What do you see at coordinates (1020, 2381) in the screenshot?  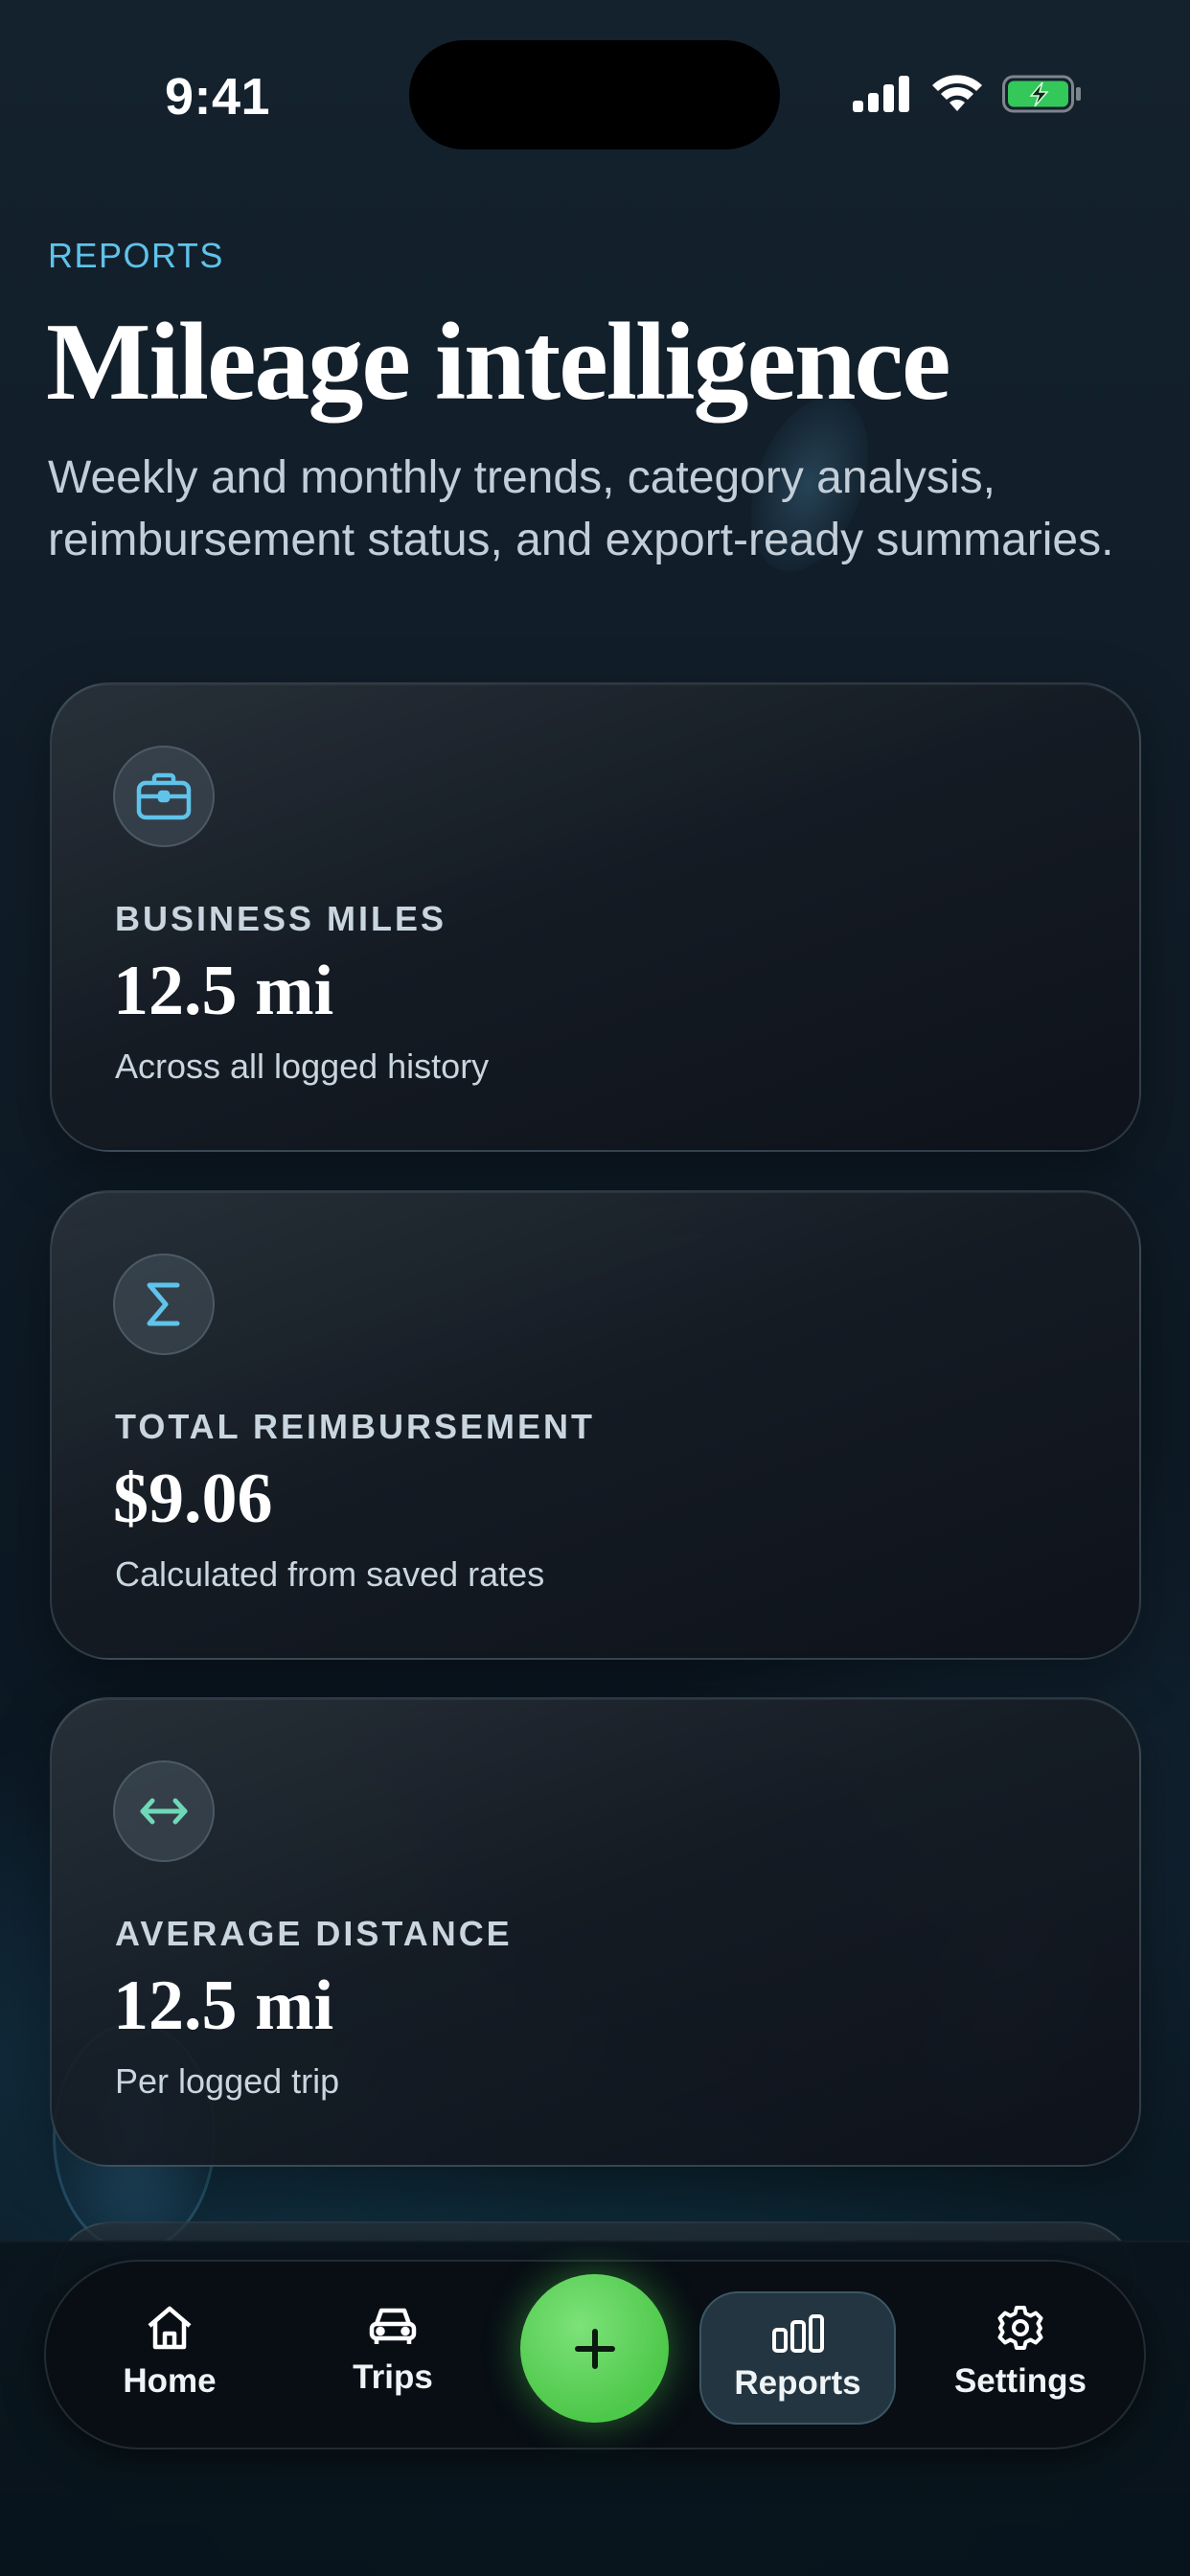 I see `tab-label: Settings` at bounding box center [1020, 2381].